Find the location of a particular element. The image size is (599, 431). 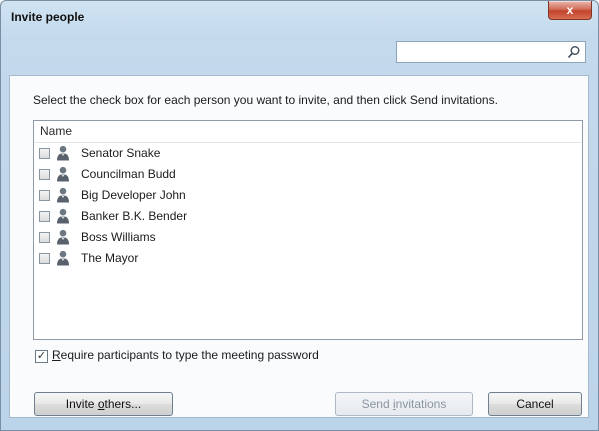

close-button: x is located at coordinates (570, 10).